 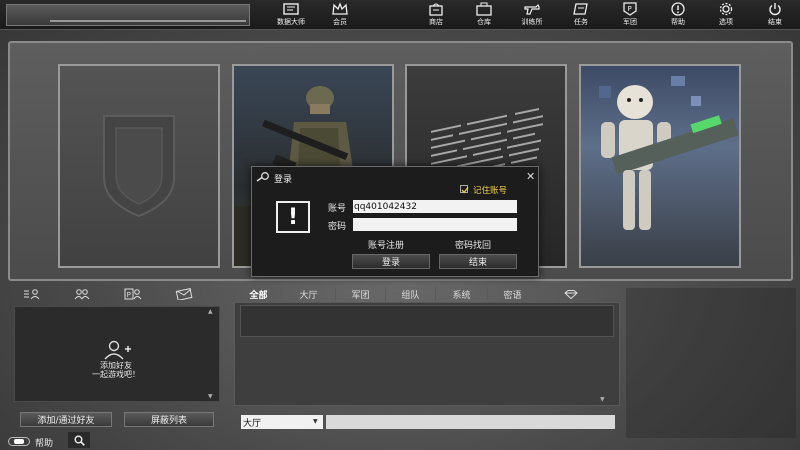 I want to click on shield-emblem-icon, so click(x=139, y=166).